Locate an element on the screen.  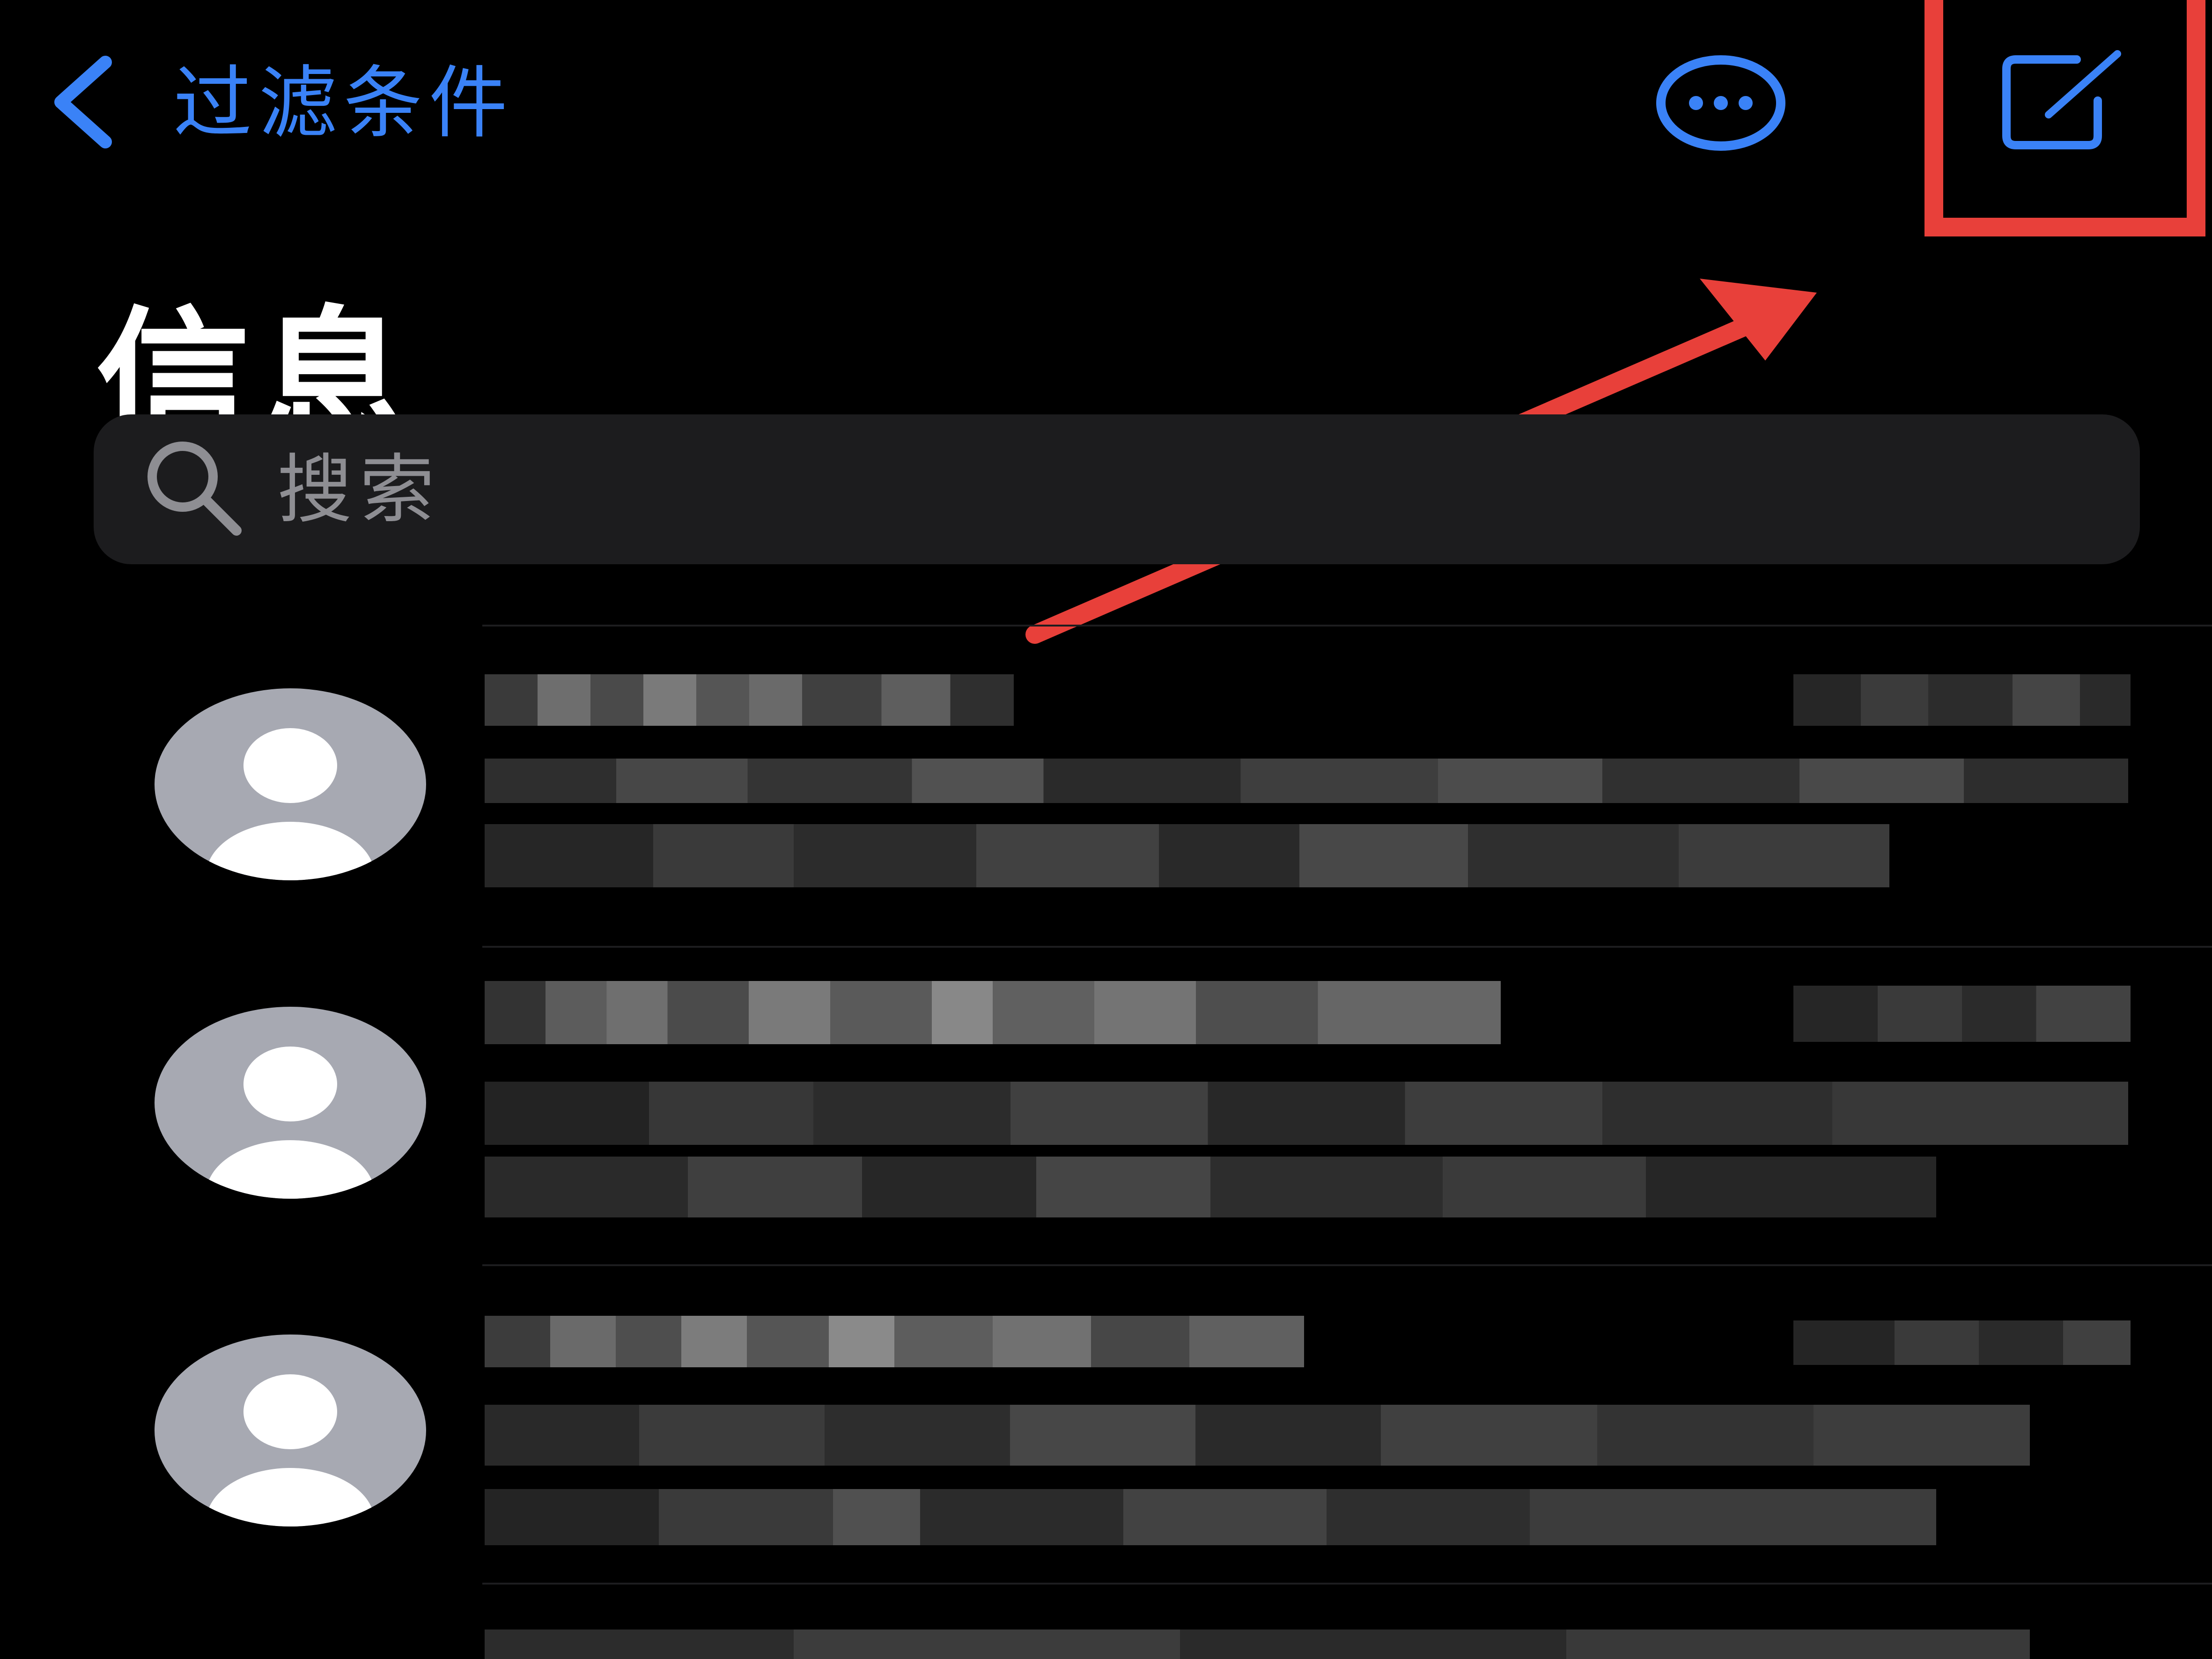
compose-button is located at coordinates (2065, 100).